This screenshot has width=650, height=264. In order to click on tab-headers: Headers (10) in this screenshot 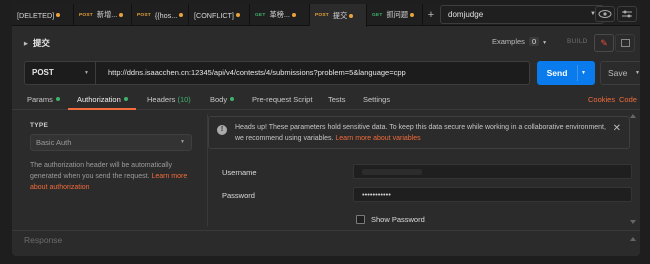, I will do `click(169, 99)`.